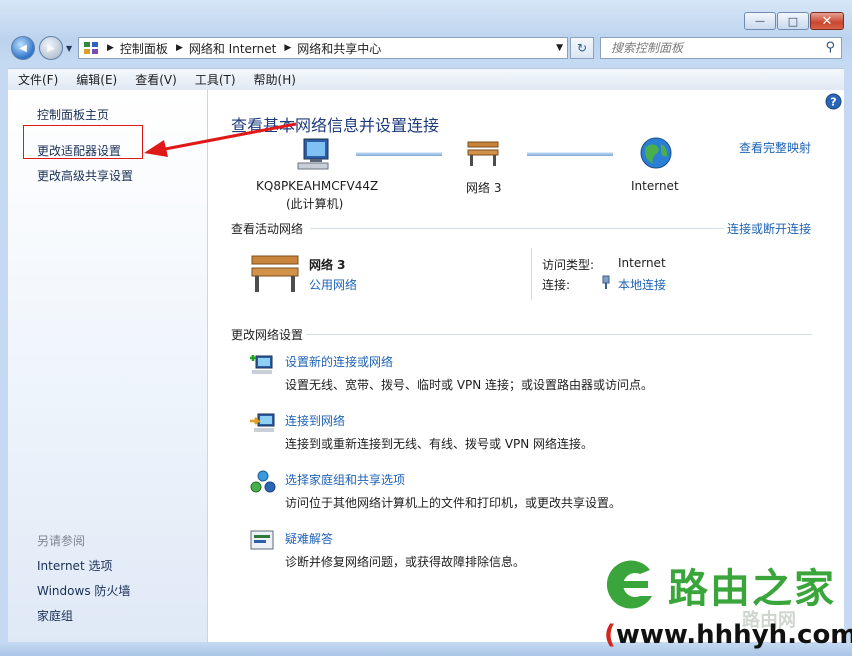 The width and height of the screenshot is (852, 656). Describe the element at coordinates (220, 139) in the screenshot. I see `annotation-arrow-icon` at that location.